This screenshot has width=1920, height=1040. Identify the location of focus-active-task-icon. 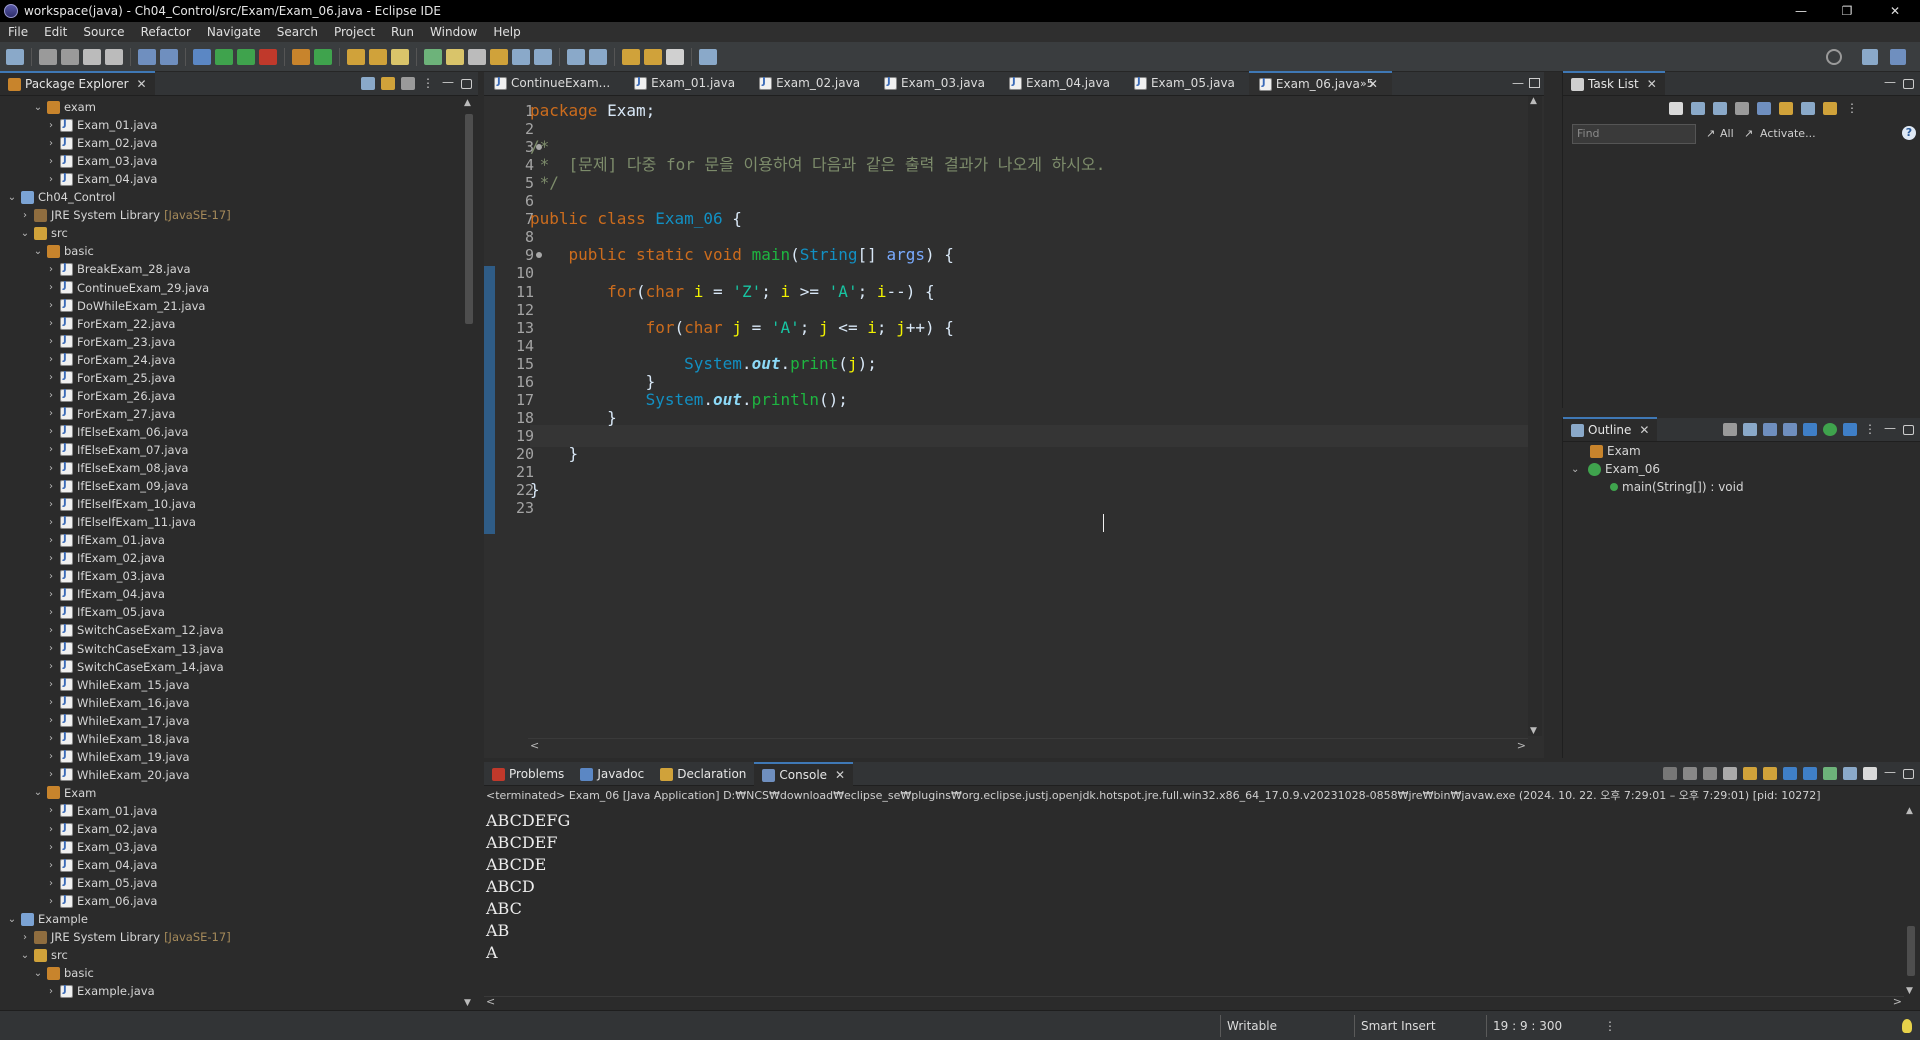
(1730, 429).